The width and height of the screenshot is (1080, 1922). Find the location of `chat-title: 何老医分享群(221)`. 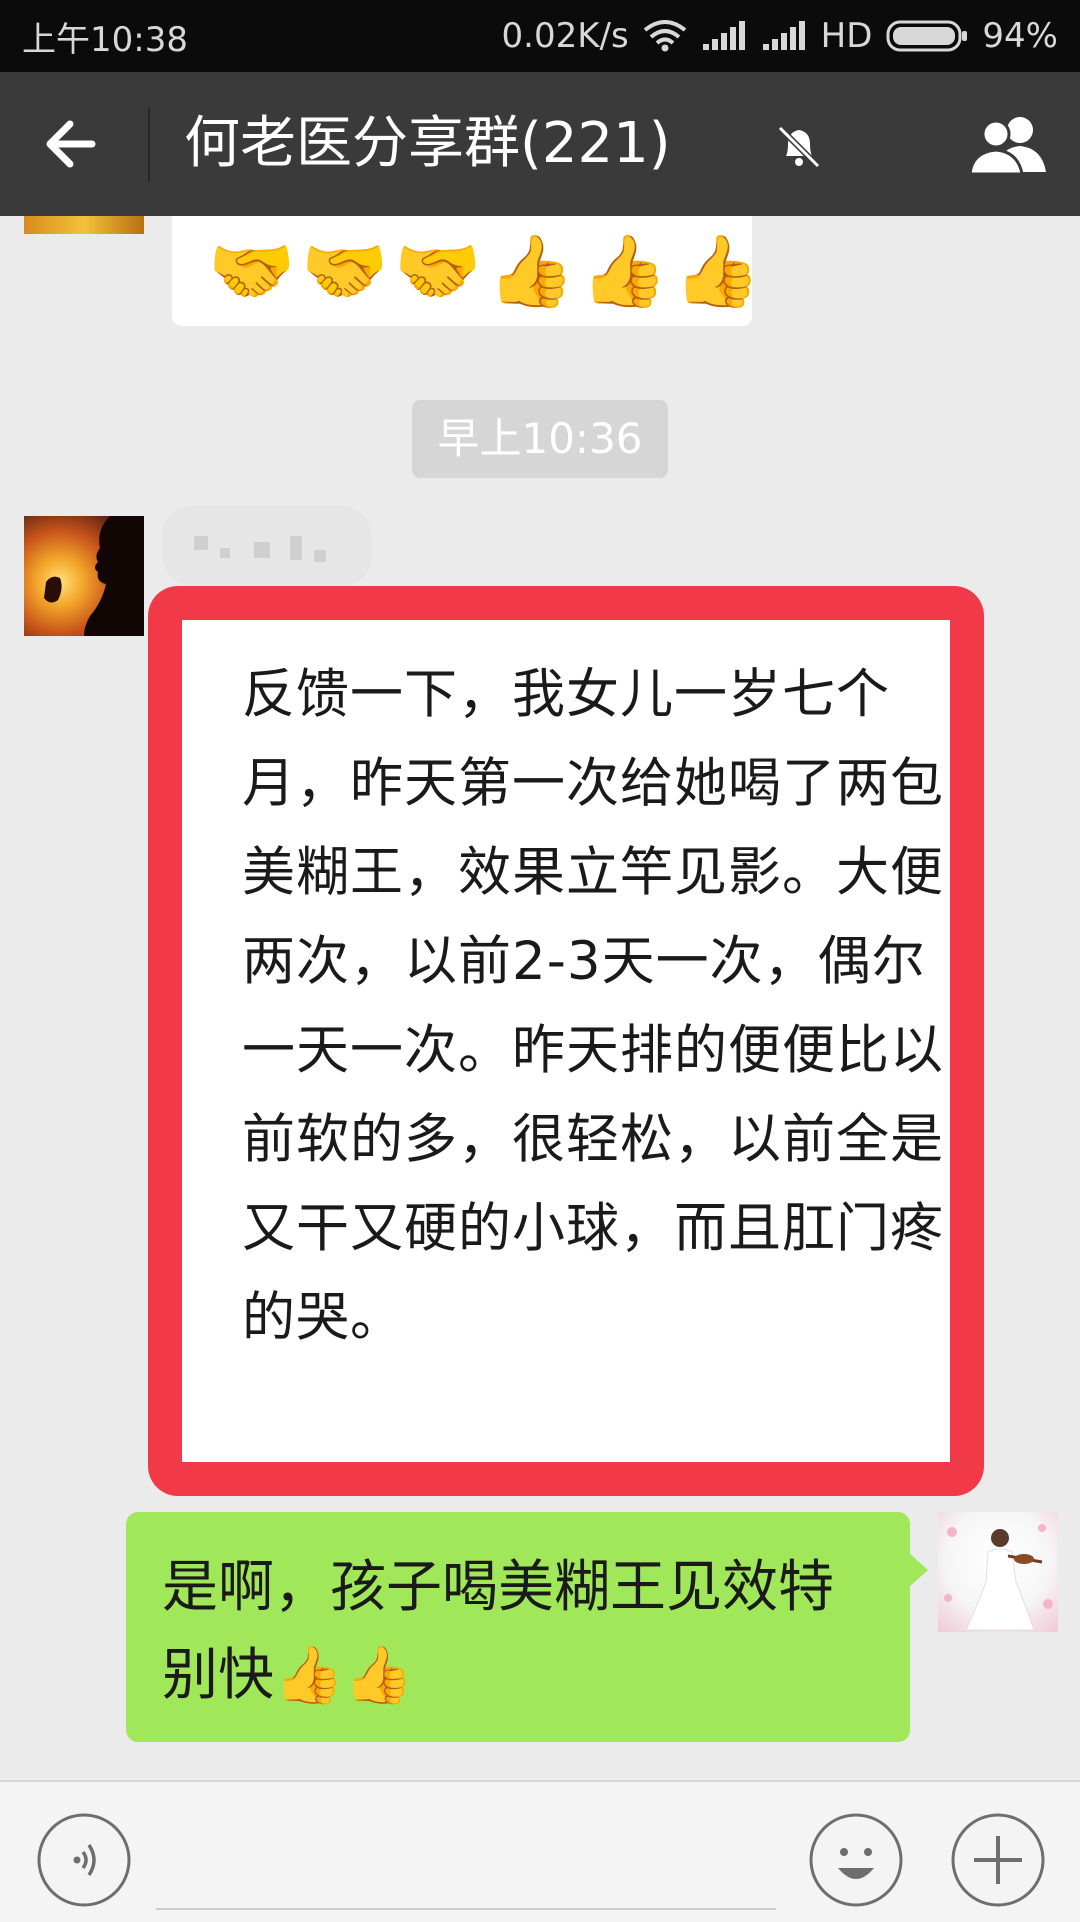

chat-title: 何老医分享群(221) is located at coordinates (427, 143).